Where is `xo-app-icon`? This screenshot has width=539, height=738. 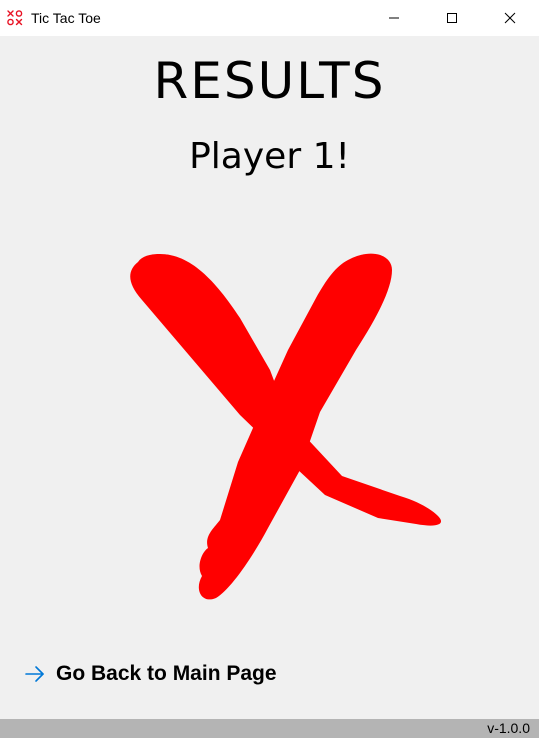 xo-app-icon is located at coordinates (15, 18).